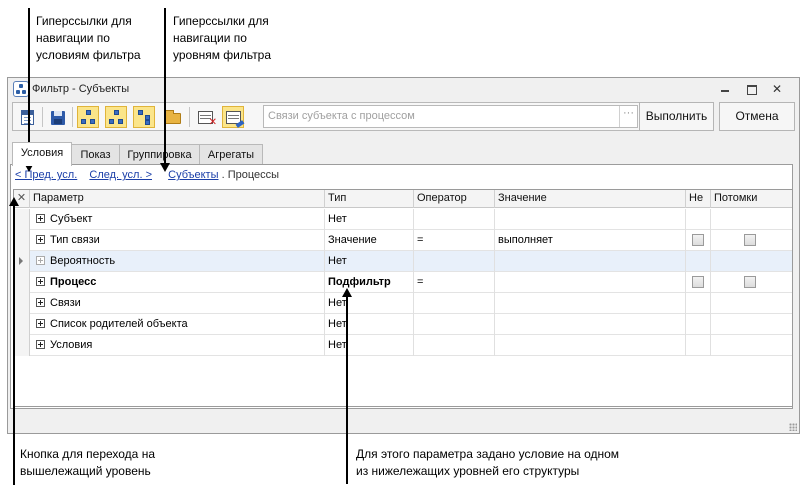 The height and width of the screenshot is (490, 802). What do you see at coordinates (177, 240) in the screenshot?
I see `parameter-cell: Тип связи` at bounding box center [177, 240].